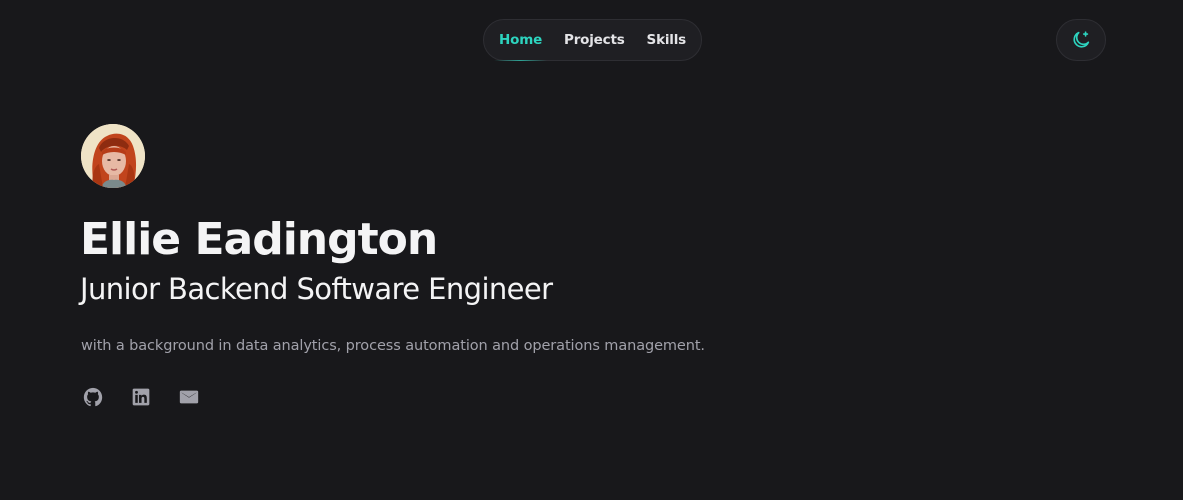 This screenshot has width=1183, height=500. I want to click on moon-stars-icon, so click(1081, 39).